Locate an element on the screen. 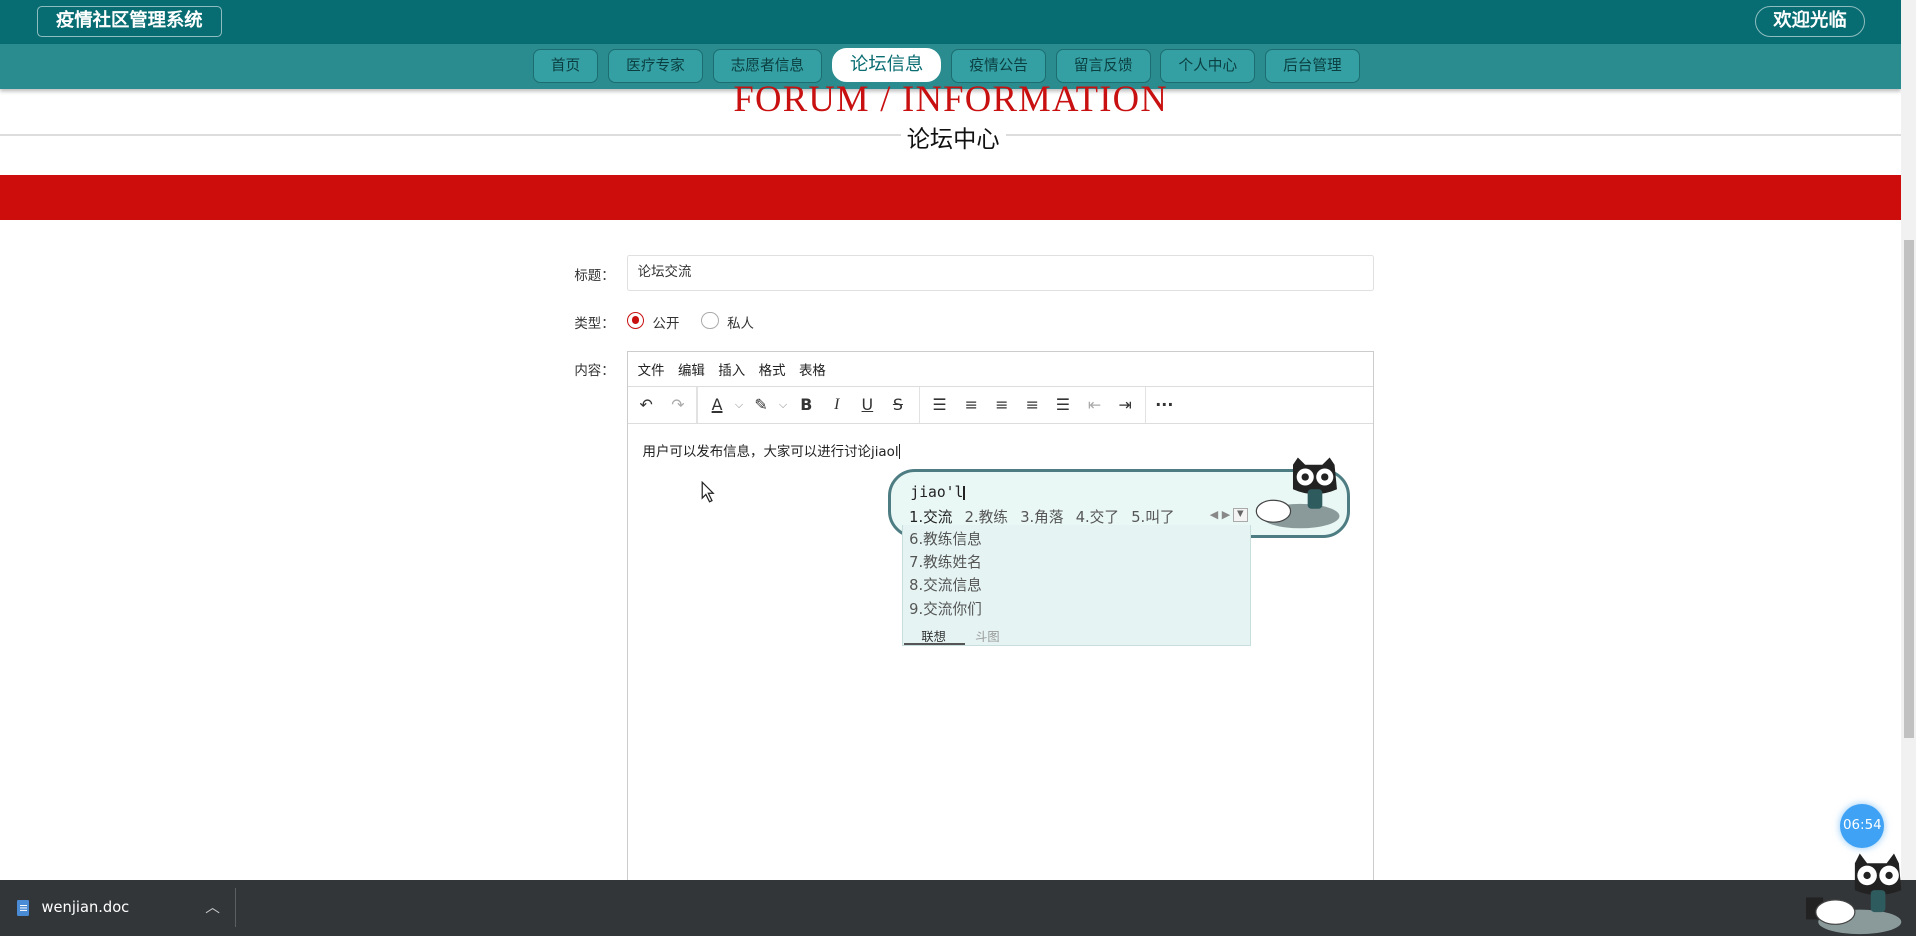 The image size is (1916, 936). italic-icon: I is located at coordinates (837, 405).